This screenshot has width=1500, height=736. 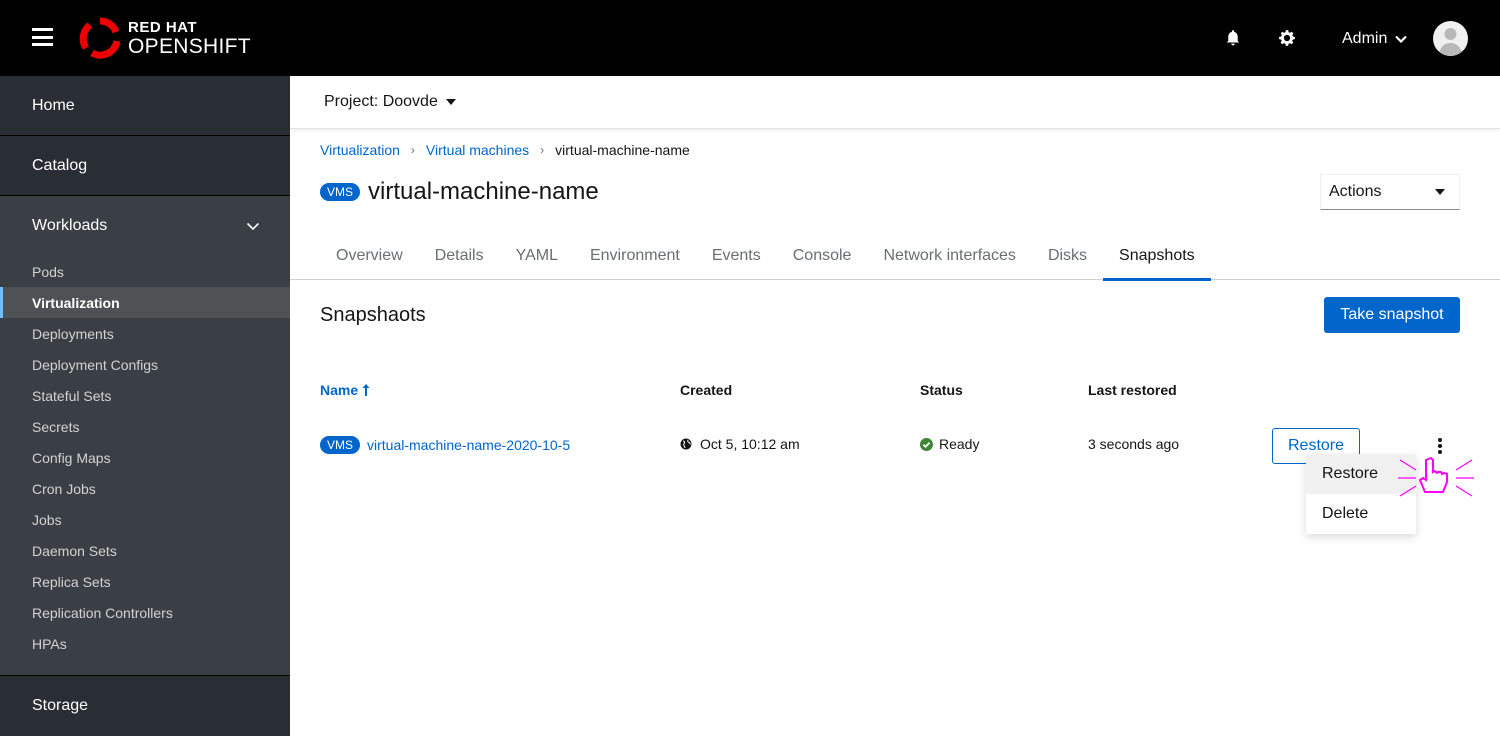 I want to click on sidebar-item-label: Catalog, so click(x=60, y=165).